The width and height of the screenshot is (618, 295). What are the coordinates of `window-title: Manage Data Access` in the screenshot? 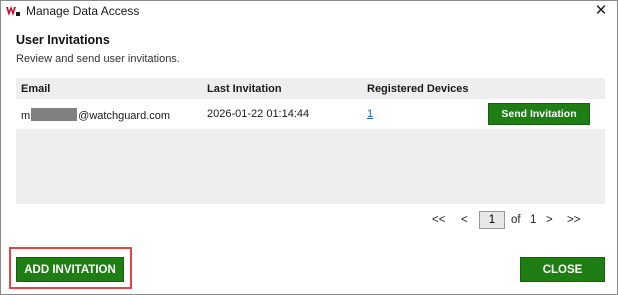 It's located at (83, 11).